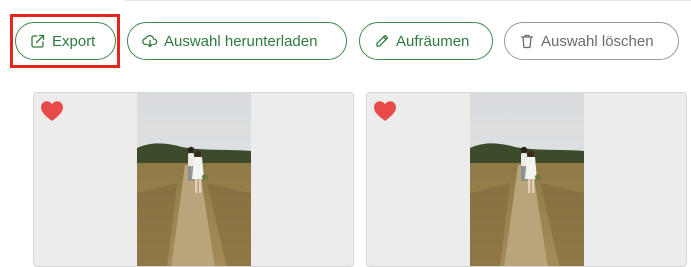 The height and width of the screenshot is (267, 691). Describe the element at coordinates (597, 41) in the screenshot. I see `delete-selection-button-label: Auswahl löschen` at that location.